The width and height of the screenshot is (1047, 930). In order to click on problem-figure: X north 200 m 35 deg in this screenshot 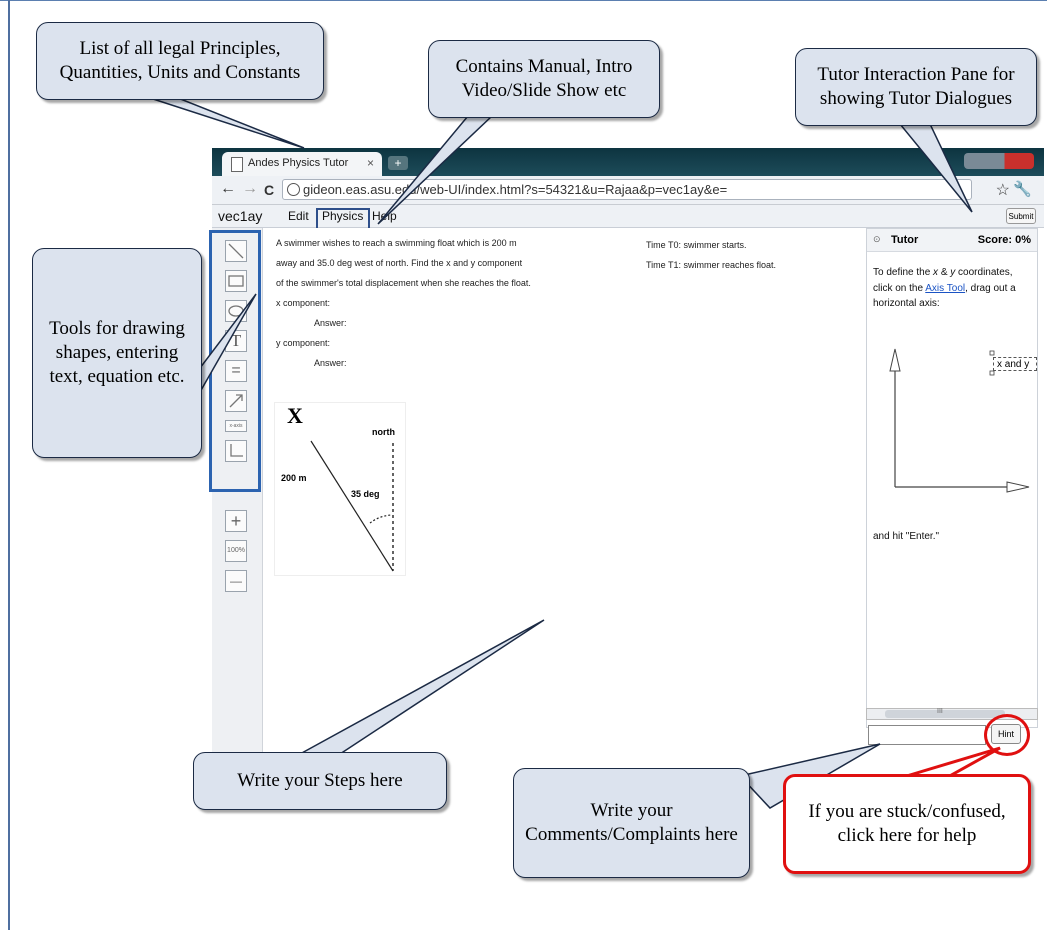, I will do `click(340, 489)`.